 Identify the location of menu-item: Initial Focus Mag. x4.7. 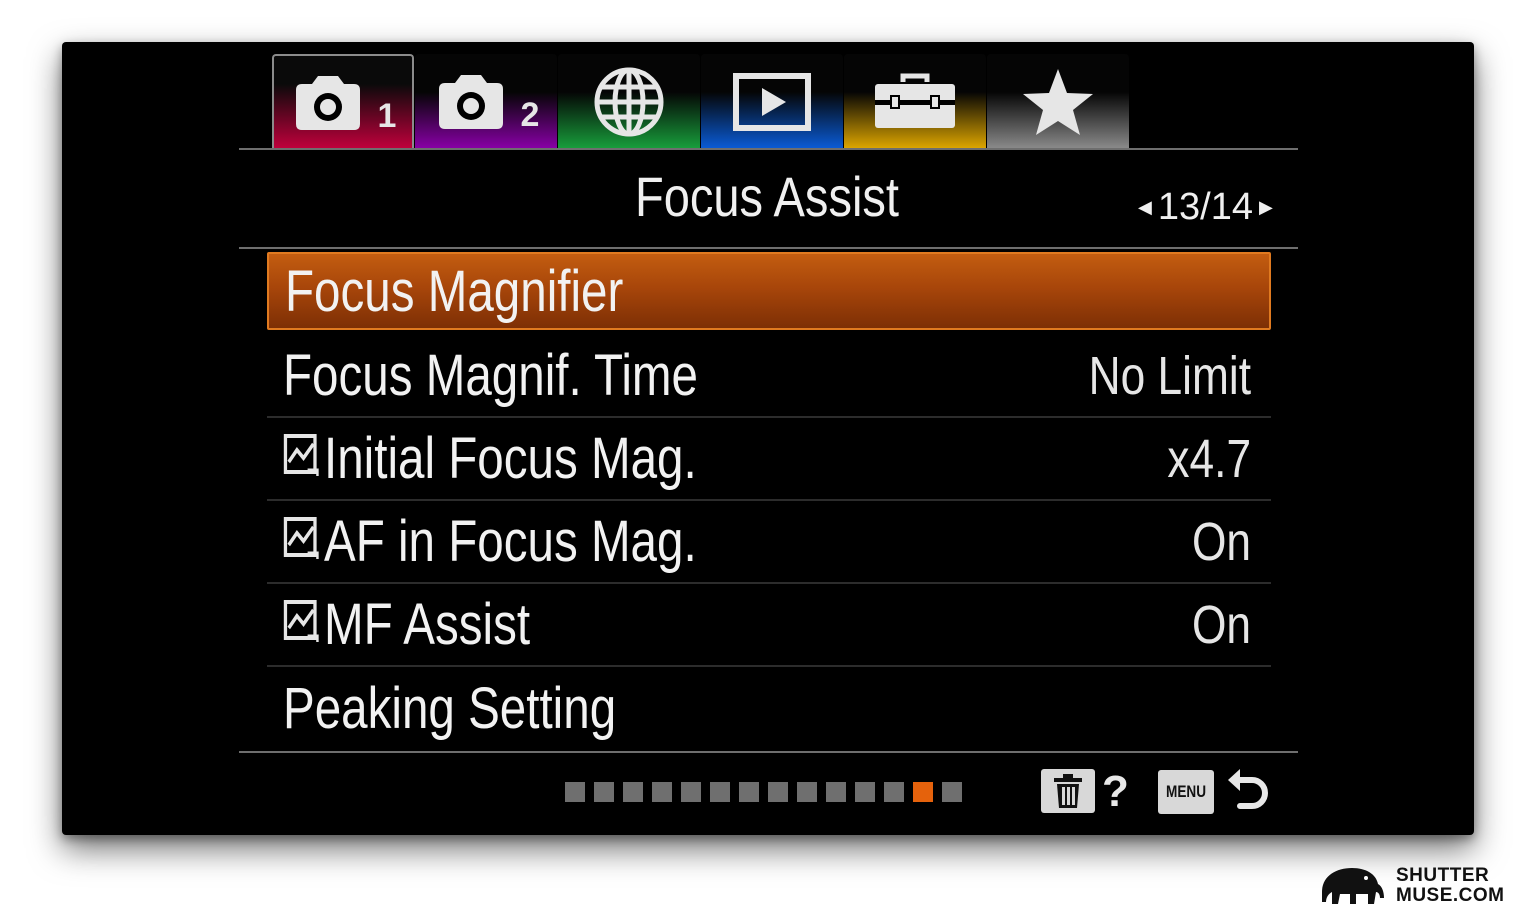
(769, 459).